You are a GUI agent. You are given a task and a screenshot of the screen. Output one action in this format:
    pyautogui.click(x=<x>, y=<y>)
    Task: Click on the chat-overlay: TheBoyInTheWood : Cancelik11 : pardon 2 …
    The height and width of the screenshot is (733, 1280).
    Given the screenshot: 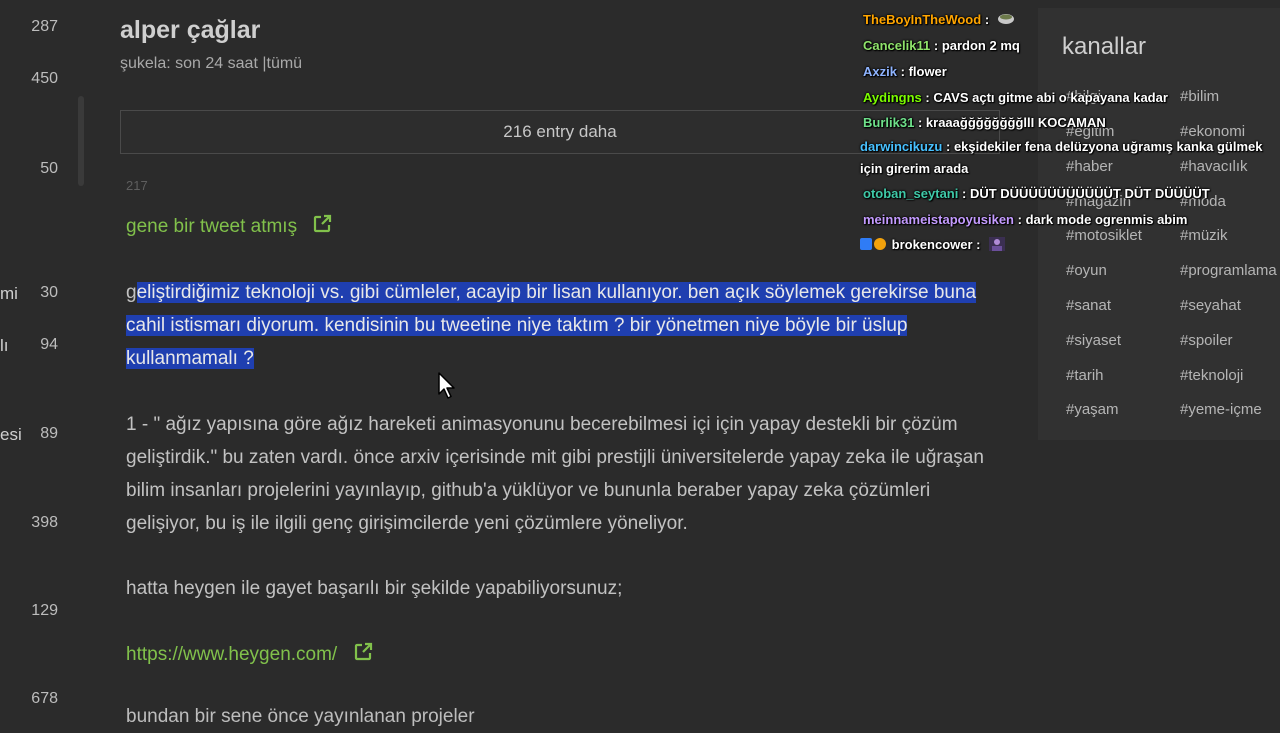 What is the action you would take?
    pyautogui.click(x=1069, y=138)
    